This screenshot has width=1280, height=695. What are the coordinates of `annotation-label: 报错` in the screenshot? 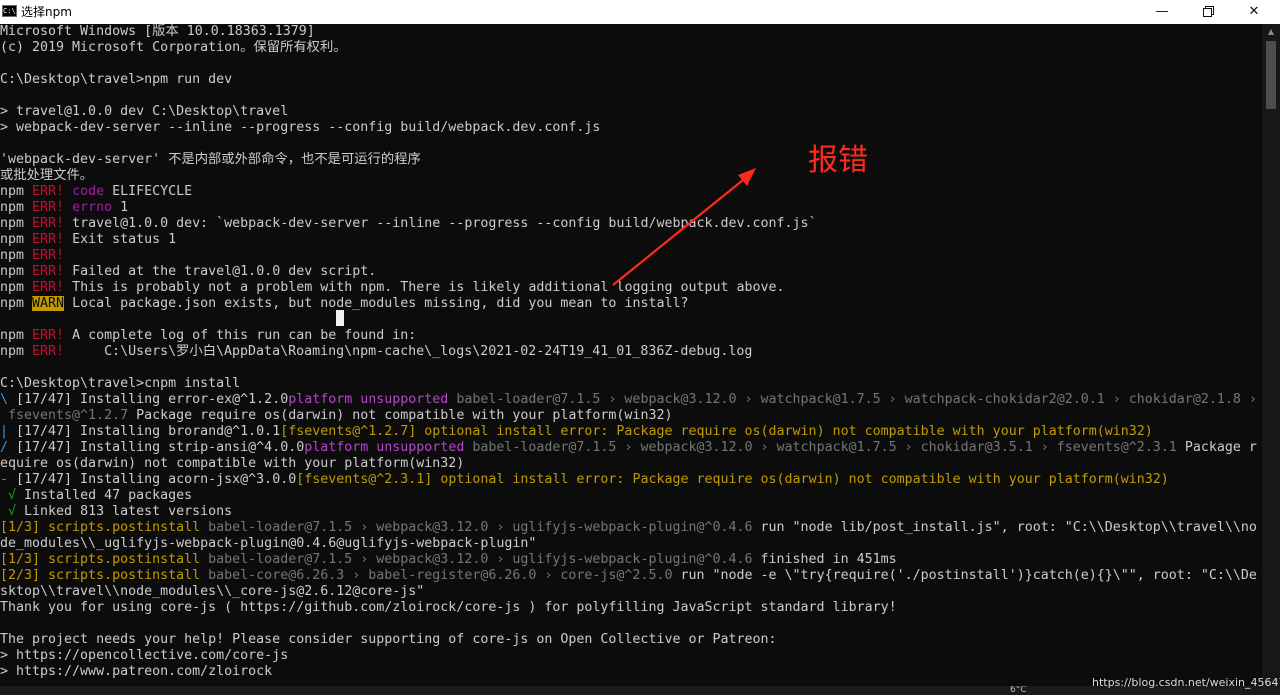 It's located at (838, 160).